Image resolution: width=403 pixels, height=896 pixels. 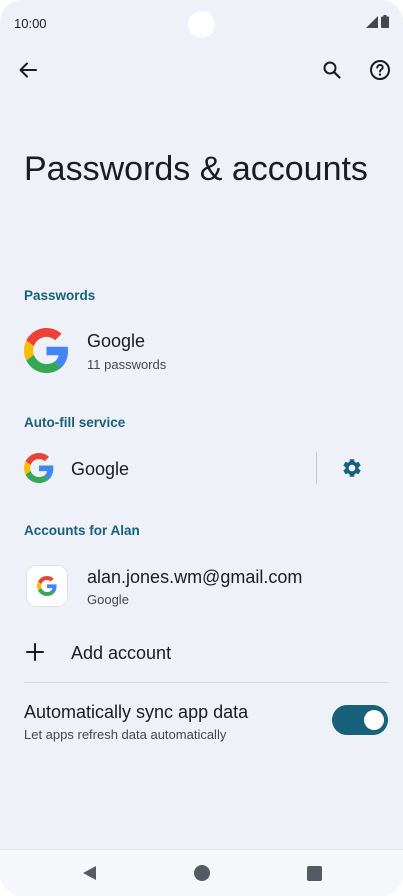 What do you see at coordinates (201, 71) in the screenshot?
I see `app-bar` at bounding box center [201, 71].